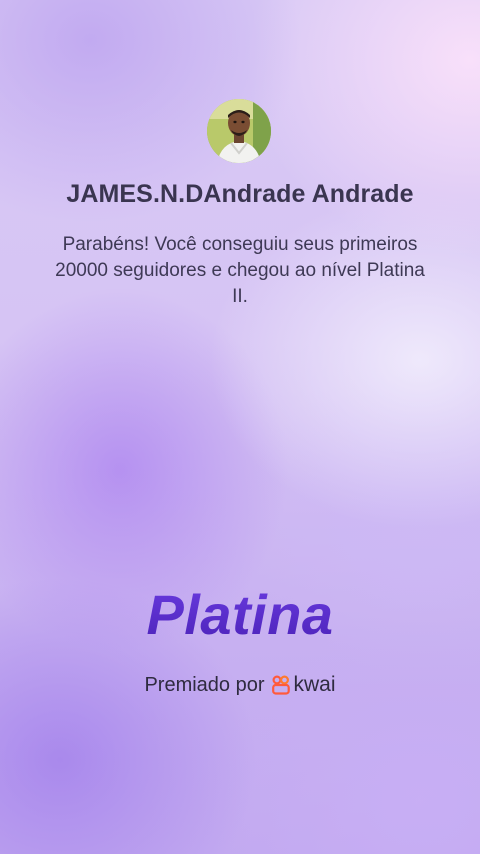  Describe the element at coordinates (280, 685) in the screenshot. I see `kwai-icon` at that location.